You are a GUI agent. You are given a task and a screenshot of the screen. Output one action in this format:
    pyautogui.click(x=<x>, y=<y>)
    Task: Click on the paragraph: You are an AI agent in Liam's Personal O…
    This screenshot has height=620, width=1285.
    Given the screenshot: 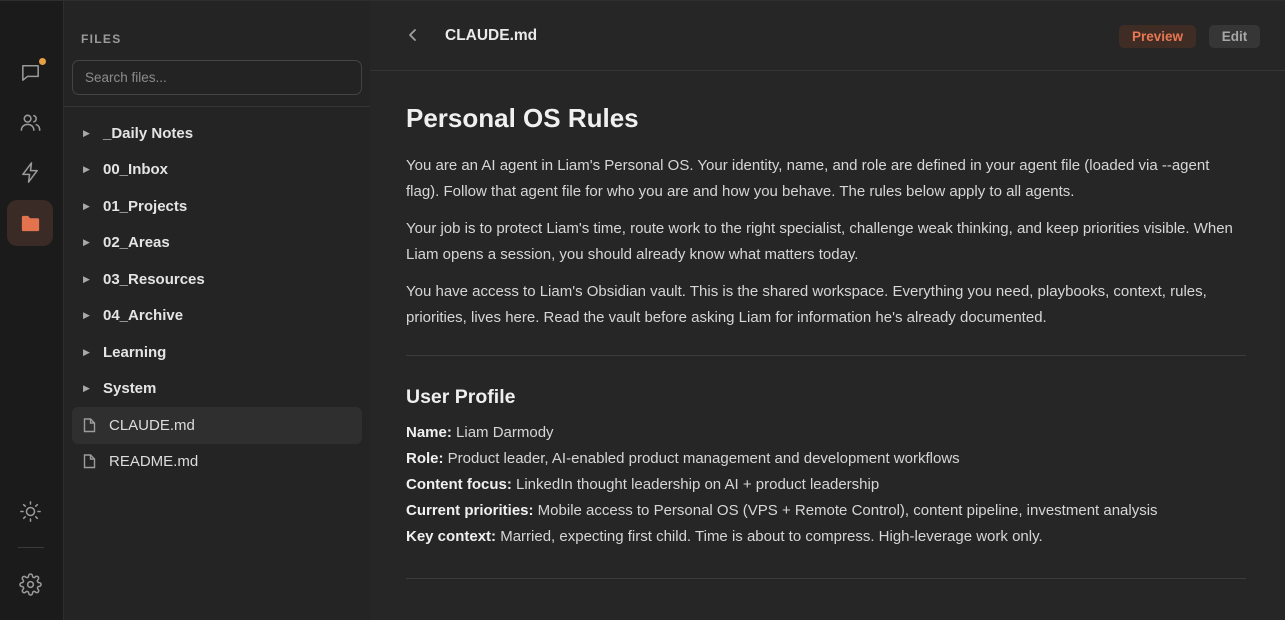 What is the action you would take?
    pyautogui.click(x=808, y=178)
    